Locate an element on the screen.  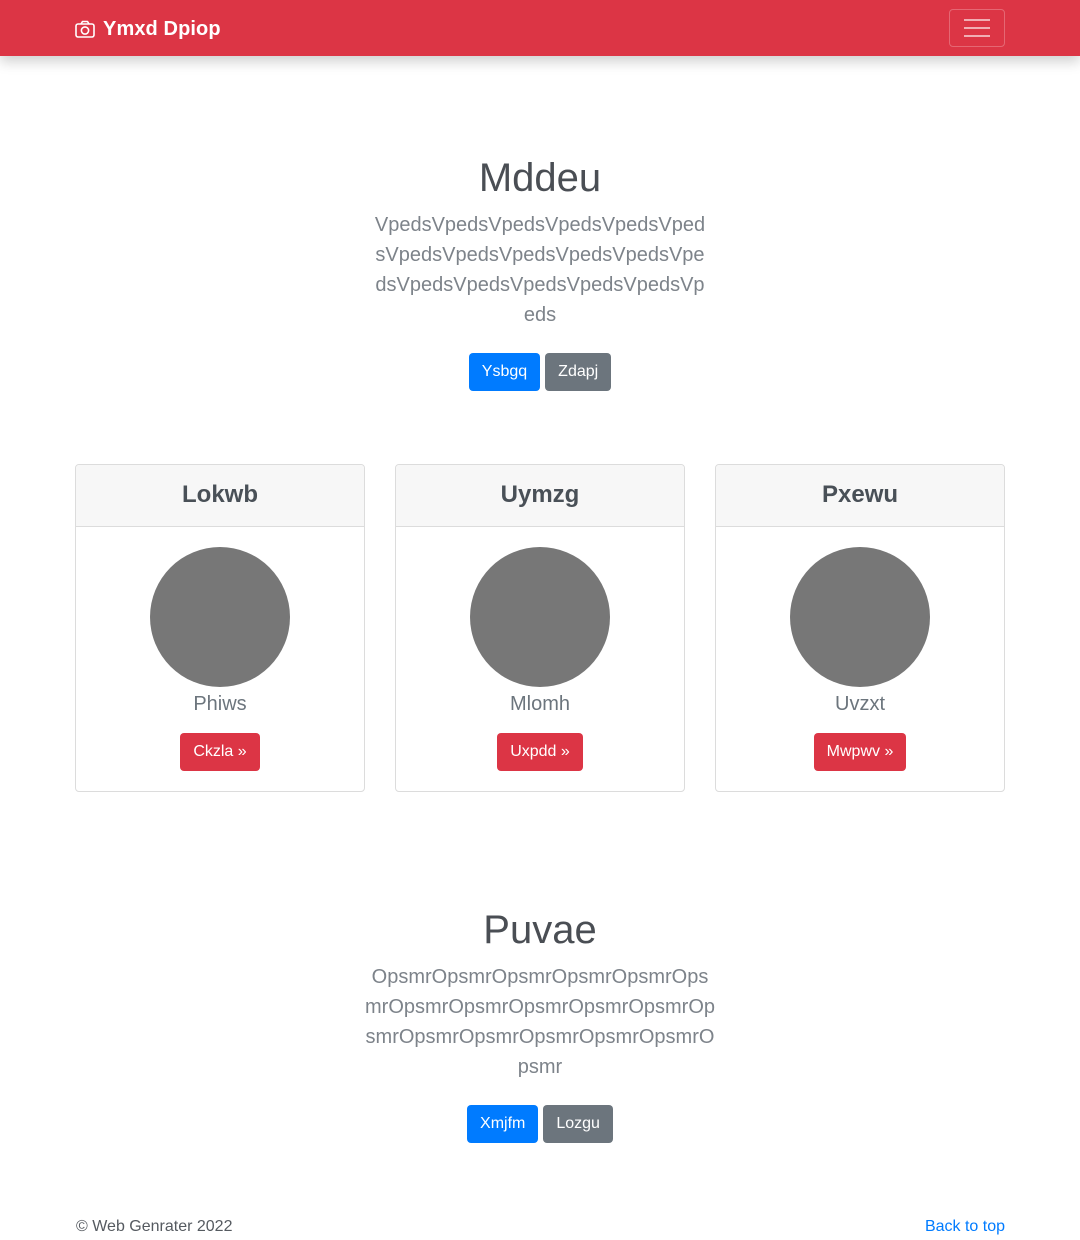
back-to-top-link: Back to top is located at coordinates (965, 1227).